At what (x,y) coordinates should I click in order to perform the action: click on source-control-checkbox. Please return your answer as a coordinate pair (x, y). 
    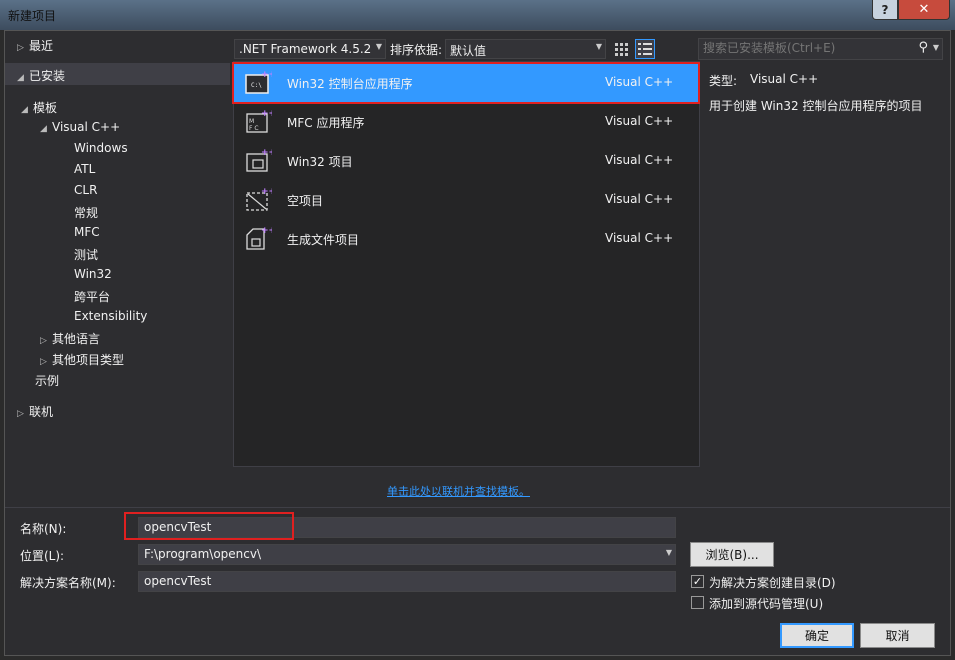
    Looking at the image, I should click on (697, 602).